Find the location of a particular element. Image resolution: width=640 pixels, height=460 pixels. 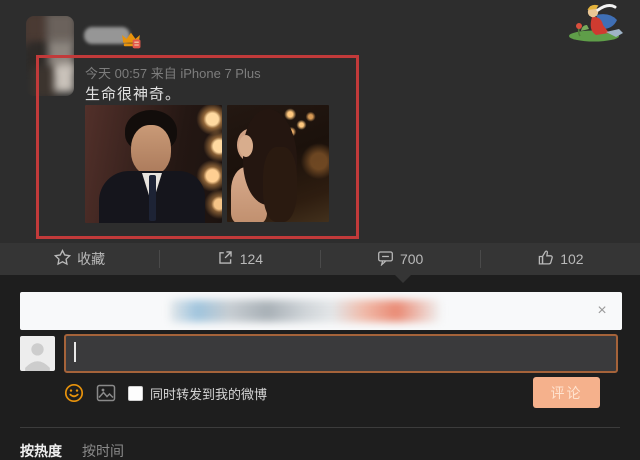

post-content-text: 生命很神奇。 is located at coordinates (133, 94).